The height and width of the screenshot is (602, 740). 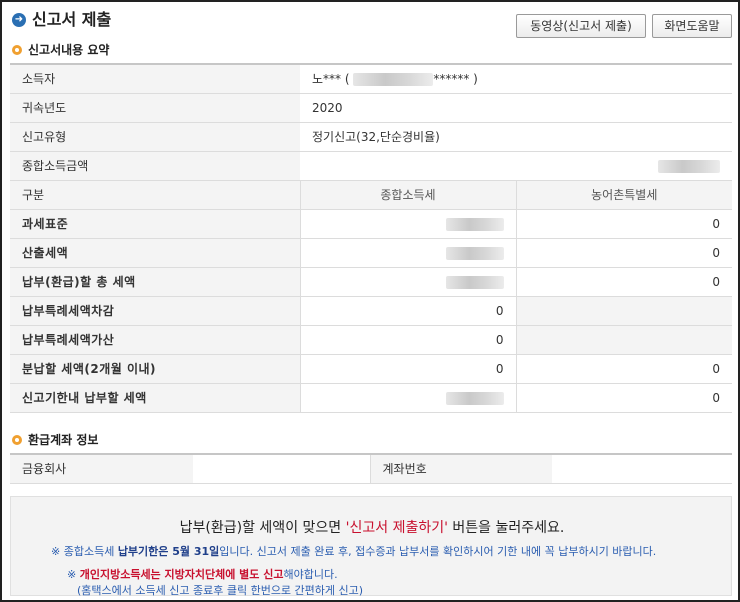 I want to click on table-row: 종합소득금액, so click(x=371, y=166).